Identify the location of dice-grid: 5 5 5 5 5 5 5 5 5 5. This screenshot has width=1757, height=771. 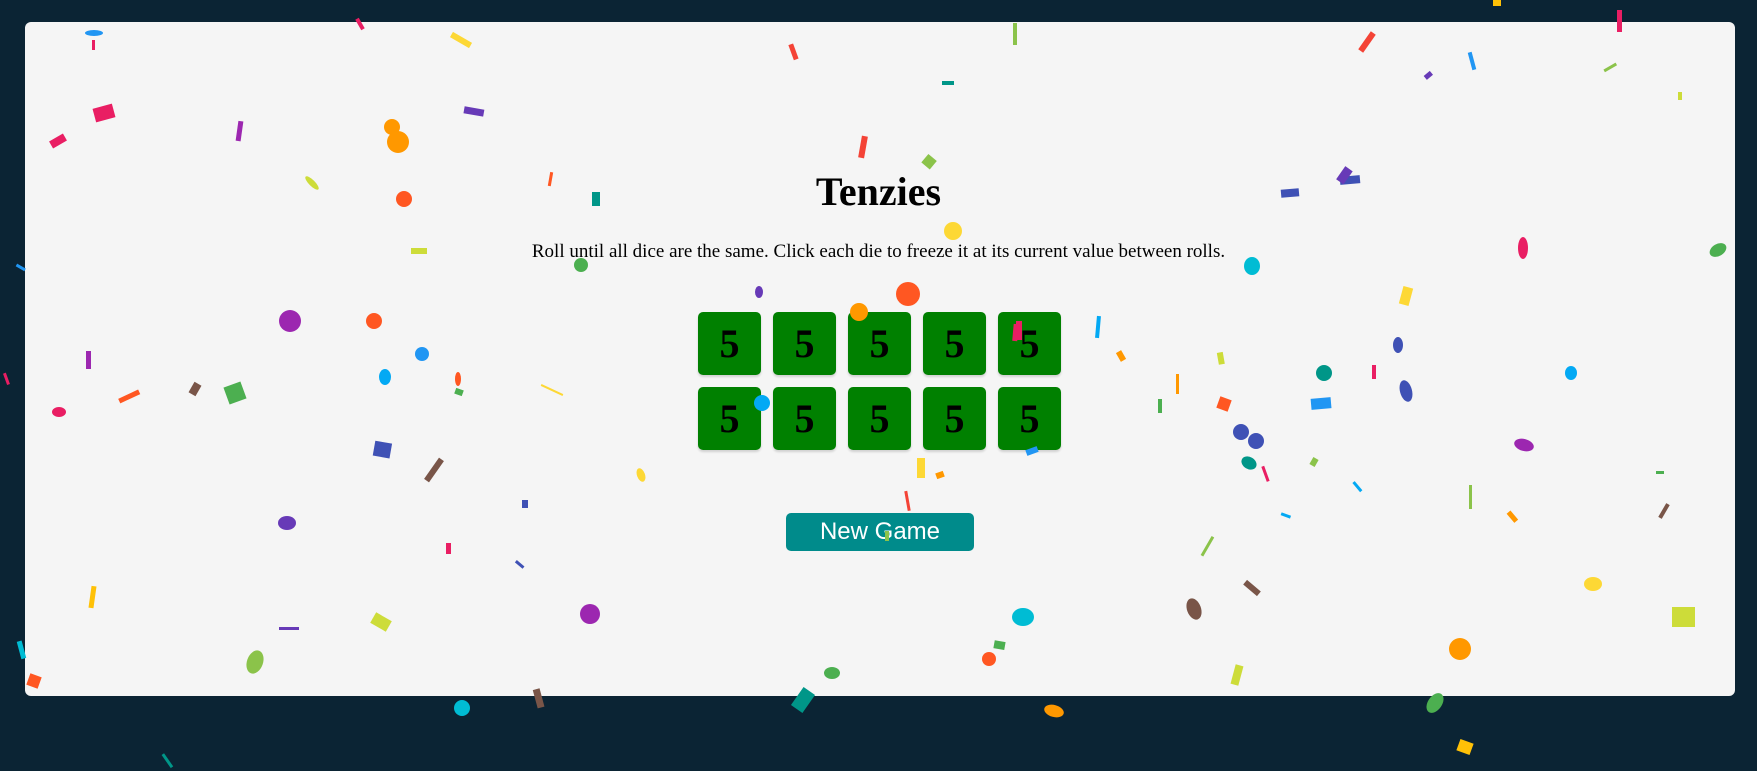
(879, 381).